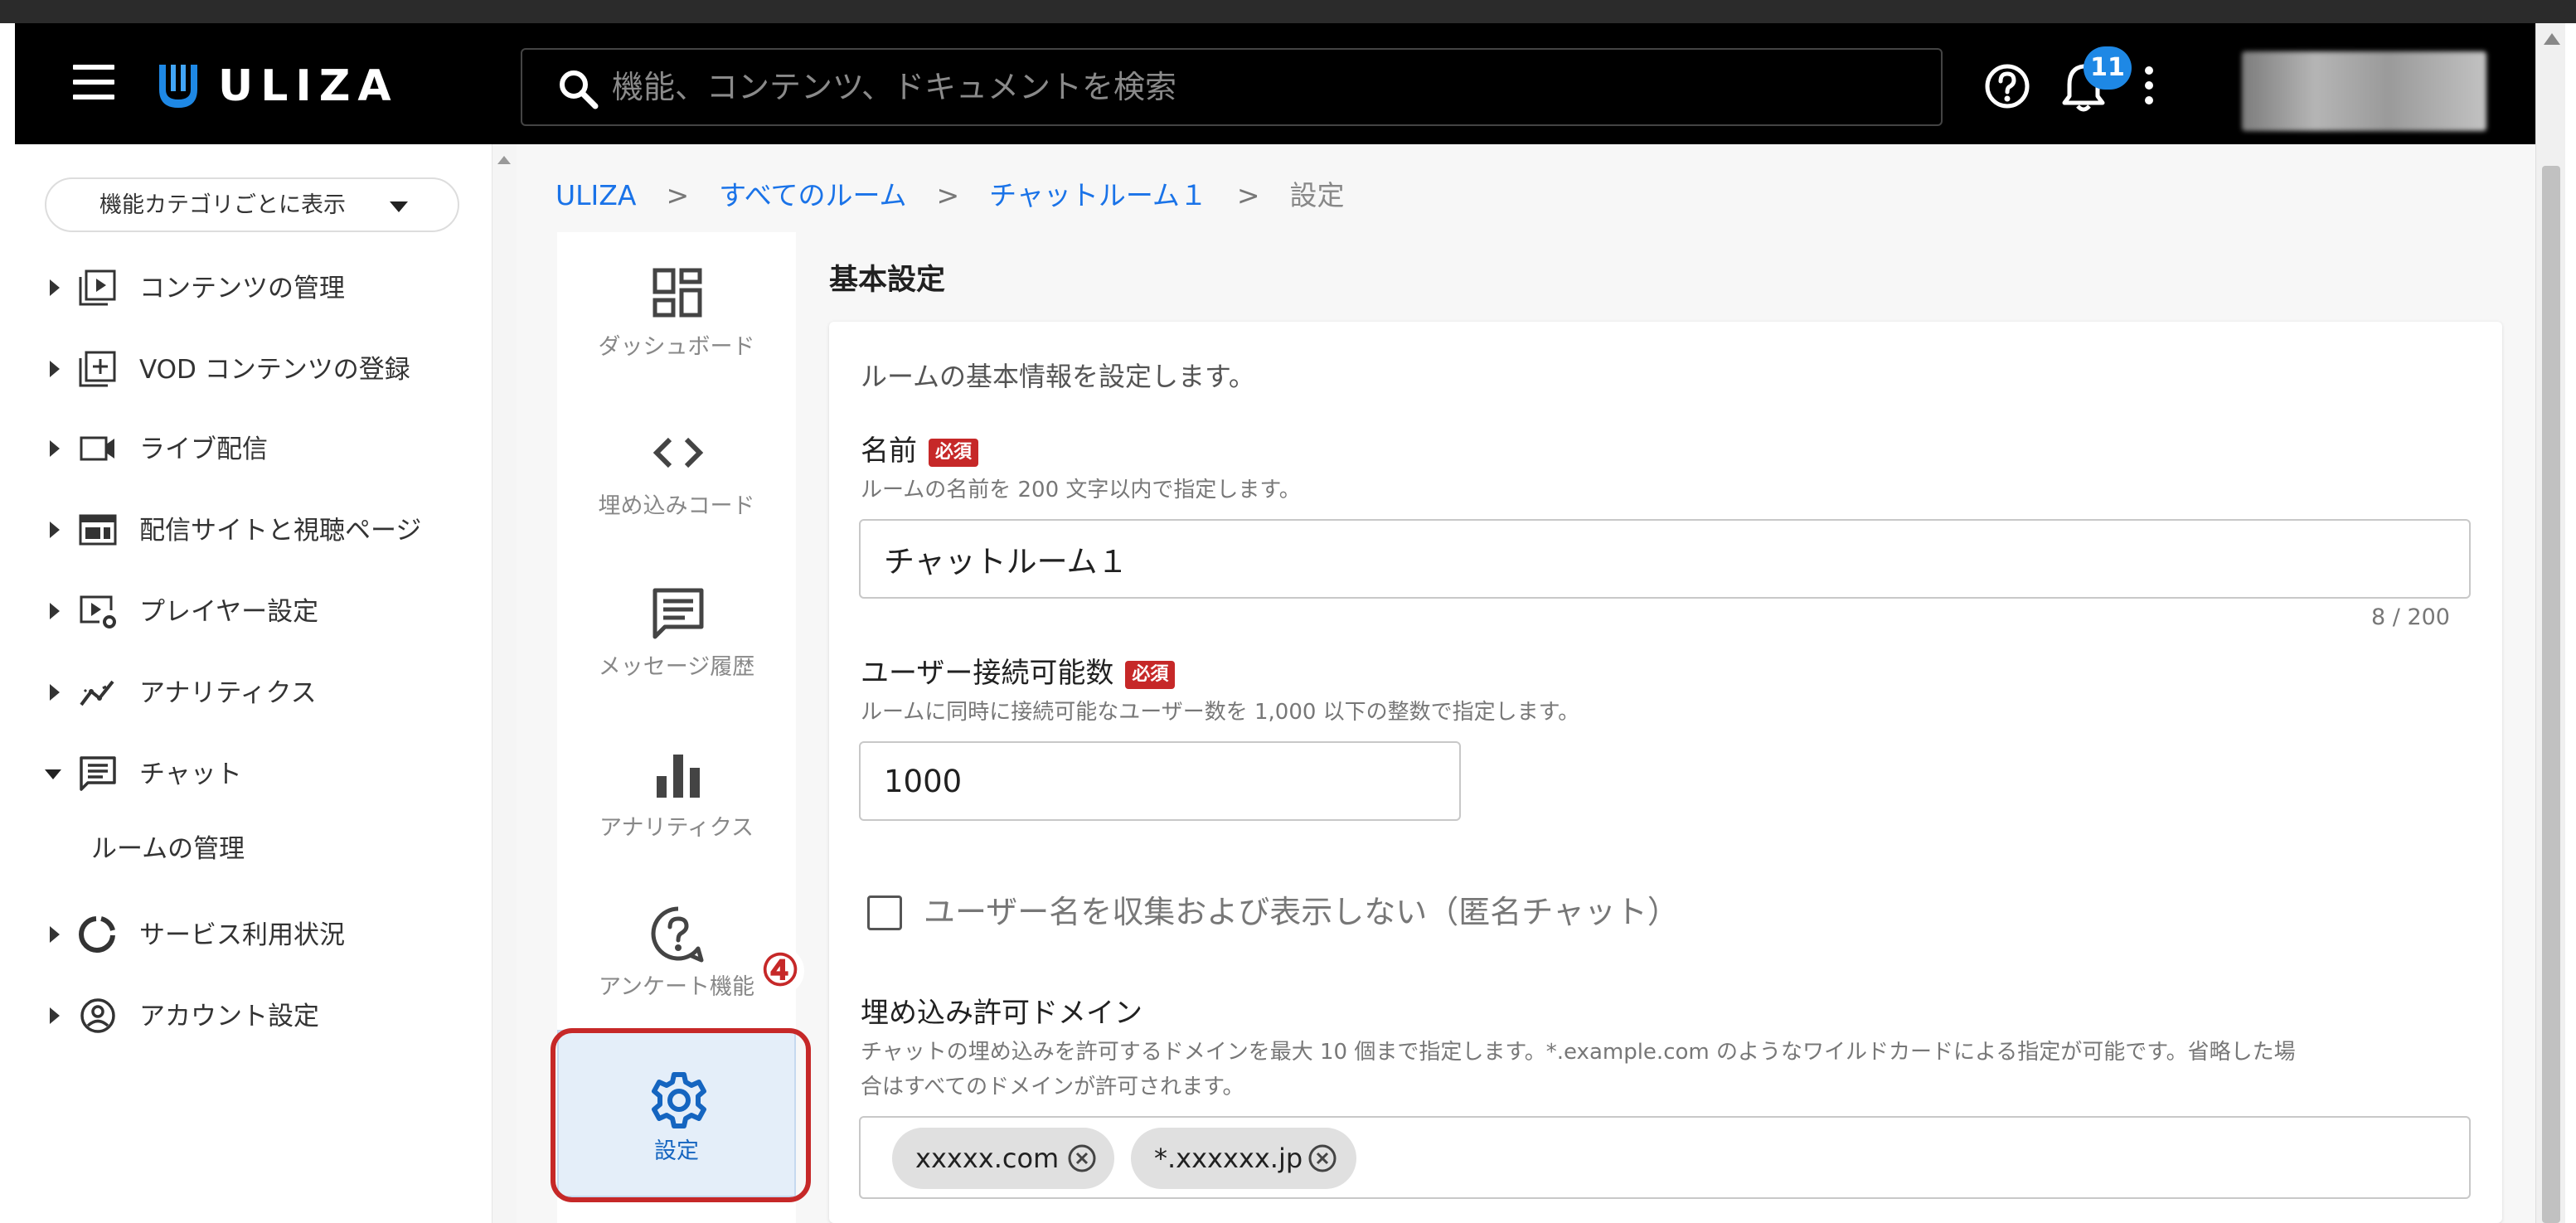 The width and height of the screenshot is (2576, 1223). I want to click on player-settings-icon, so click(98, 611).